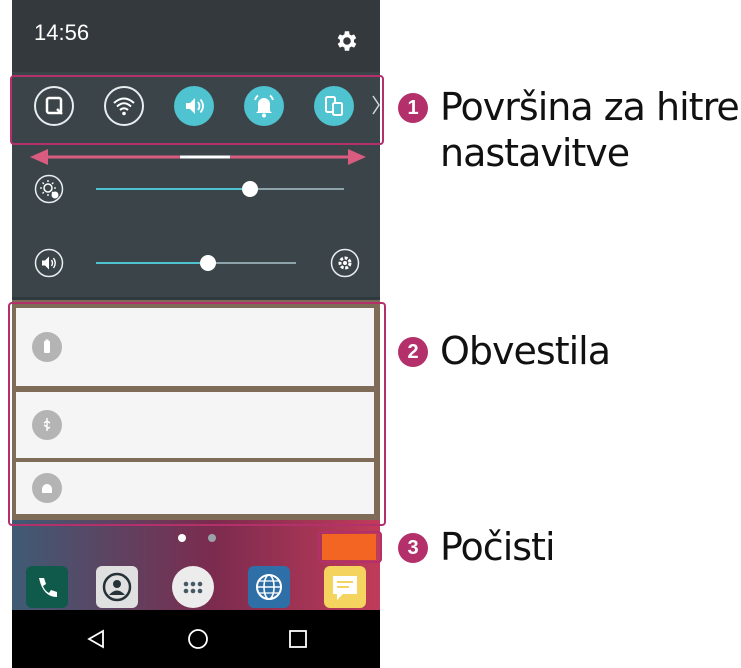  Describe the element at coordinates (347, 41) in the screenshot. I see `gear-icon` at that location.